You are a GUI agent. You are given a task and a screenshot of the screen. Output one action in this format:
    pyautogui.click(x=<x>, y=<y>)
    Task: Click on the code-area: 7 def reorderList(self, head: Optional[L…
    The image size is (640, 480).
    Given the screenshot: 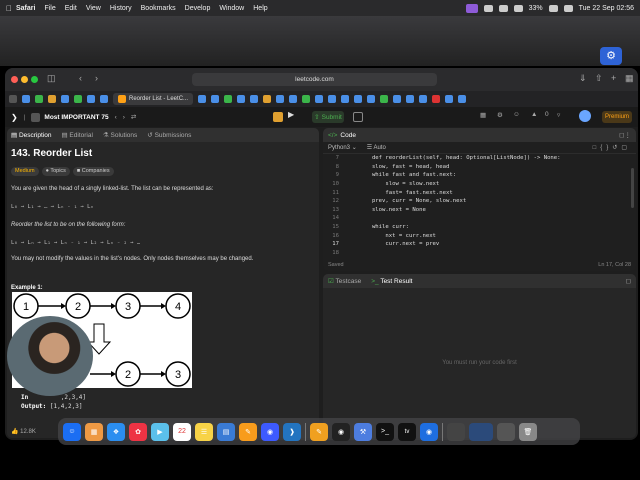 What is the action you would take?
    pyautogui.click(x=479, y=205)
    